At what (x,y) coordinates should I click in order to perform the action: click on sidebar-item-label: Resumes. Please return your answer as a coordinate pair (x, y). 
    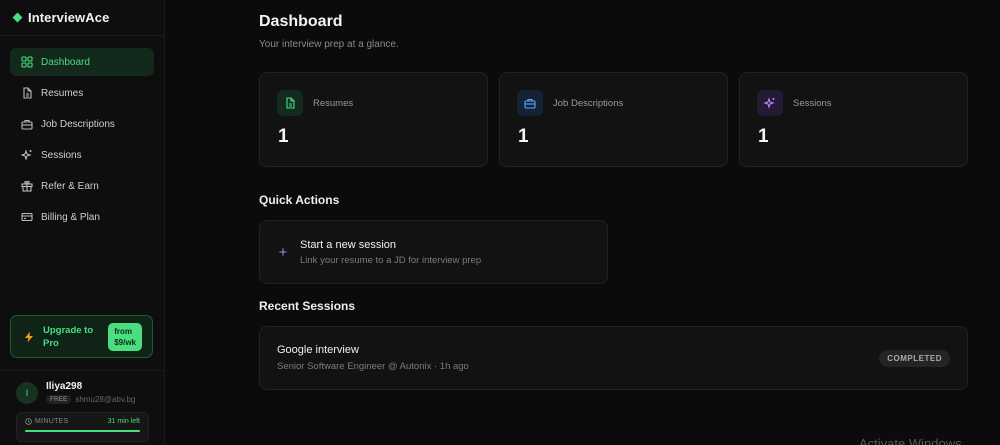
    Looking at the image, I should click on (62, 93).